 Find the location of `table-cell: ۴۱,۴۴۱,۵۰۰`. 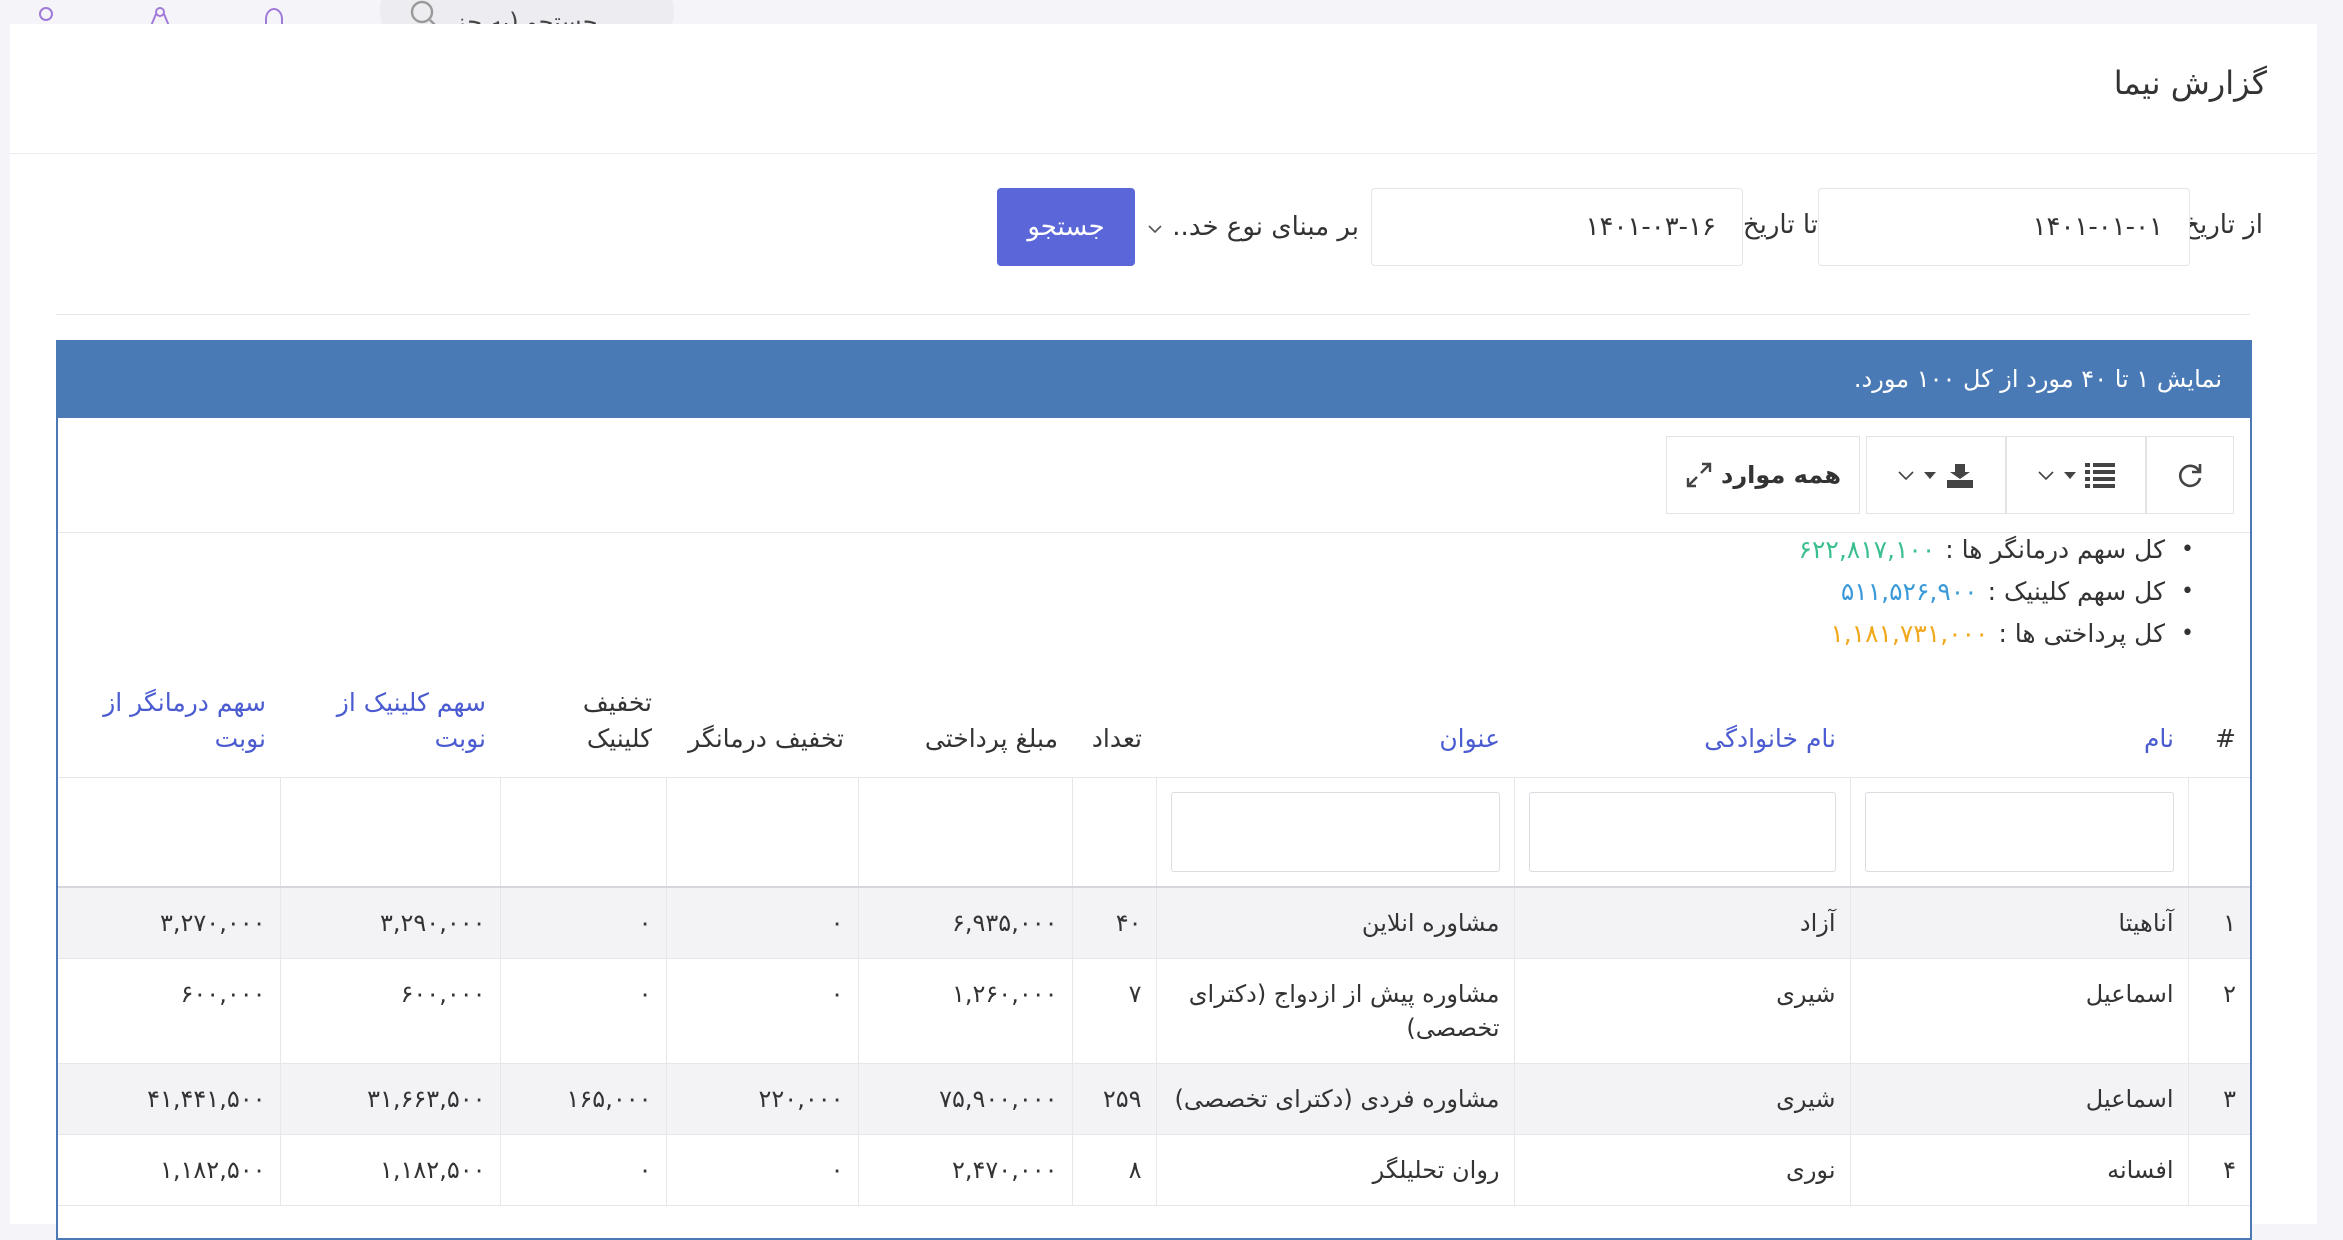

table-cell: ۴۱,۴۴۱,۵۰۰ is located at coordinates (169, 1099).